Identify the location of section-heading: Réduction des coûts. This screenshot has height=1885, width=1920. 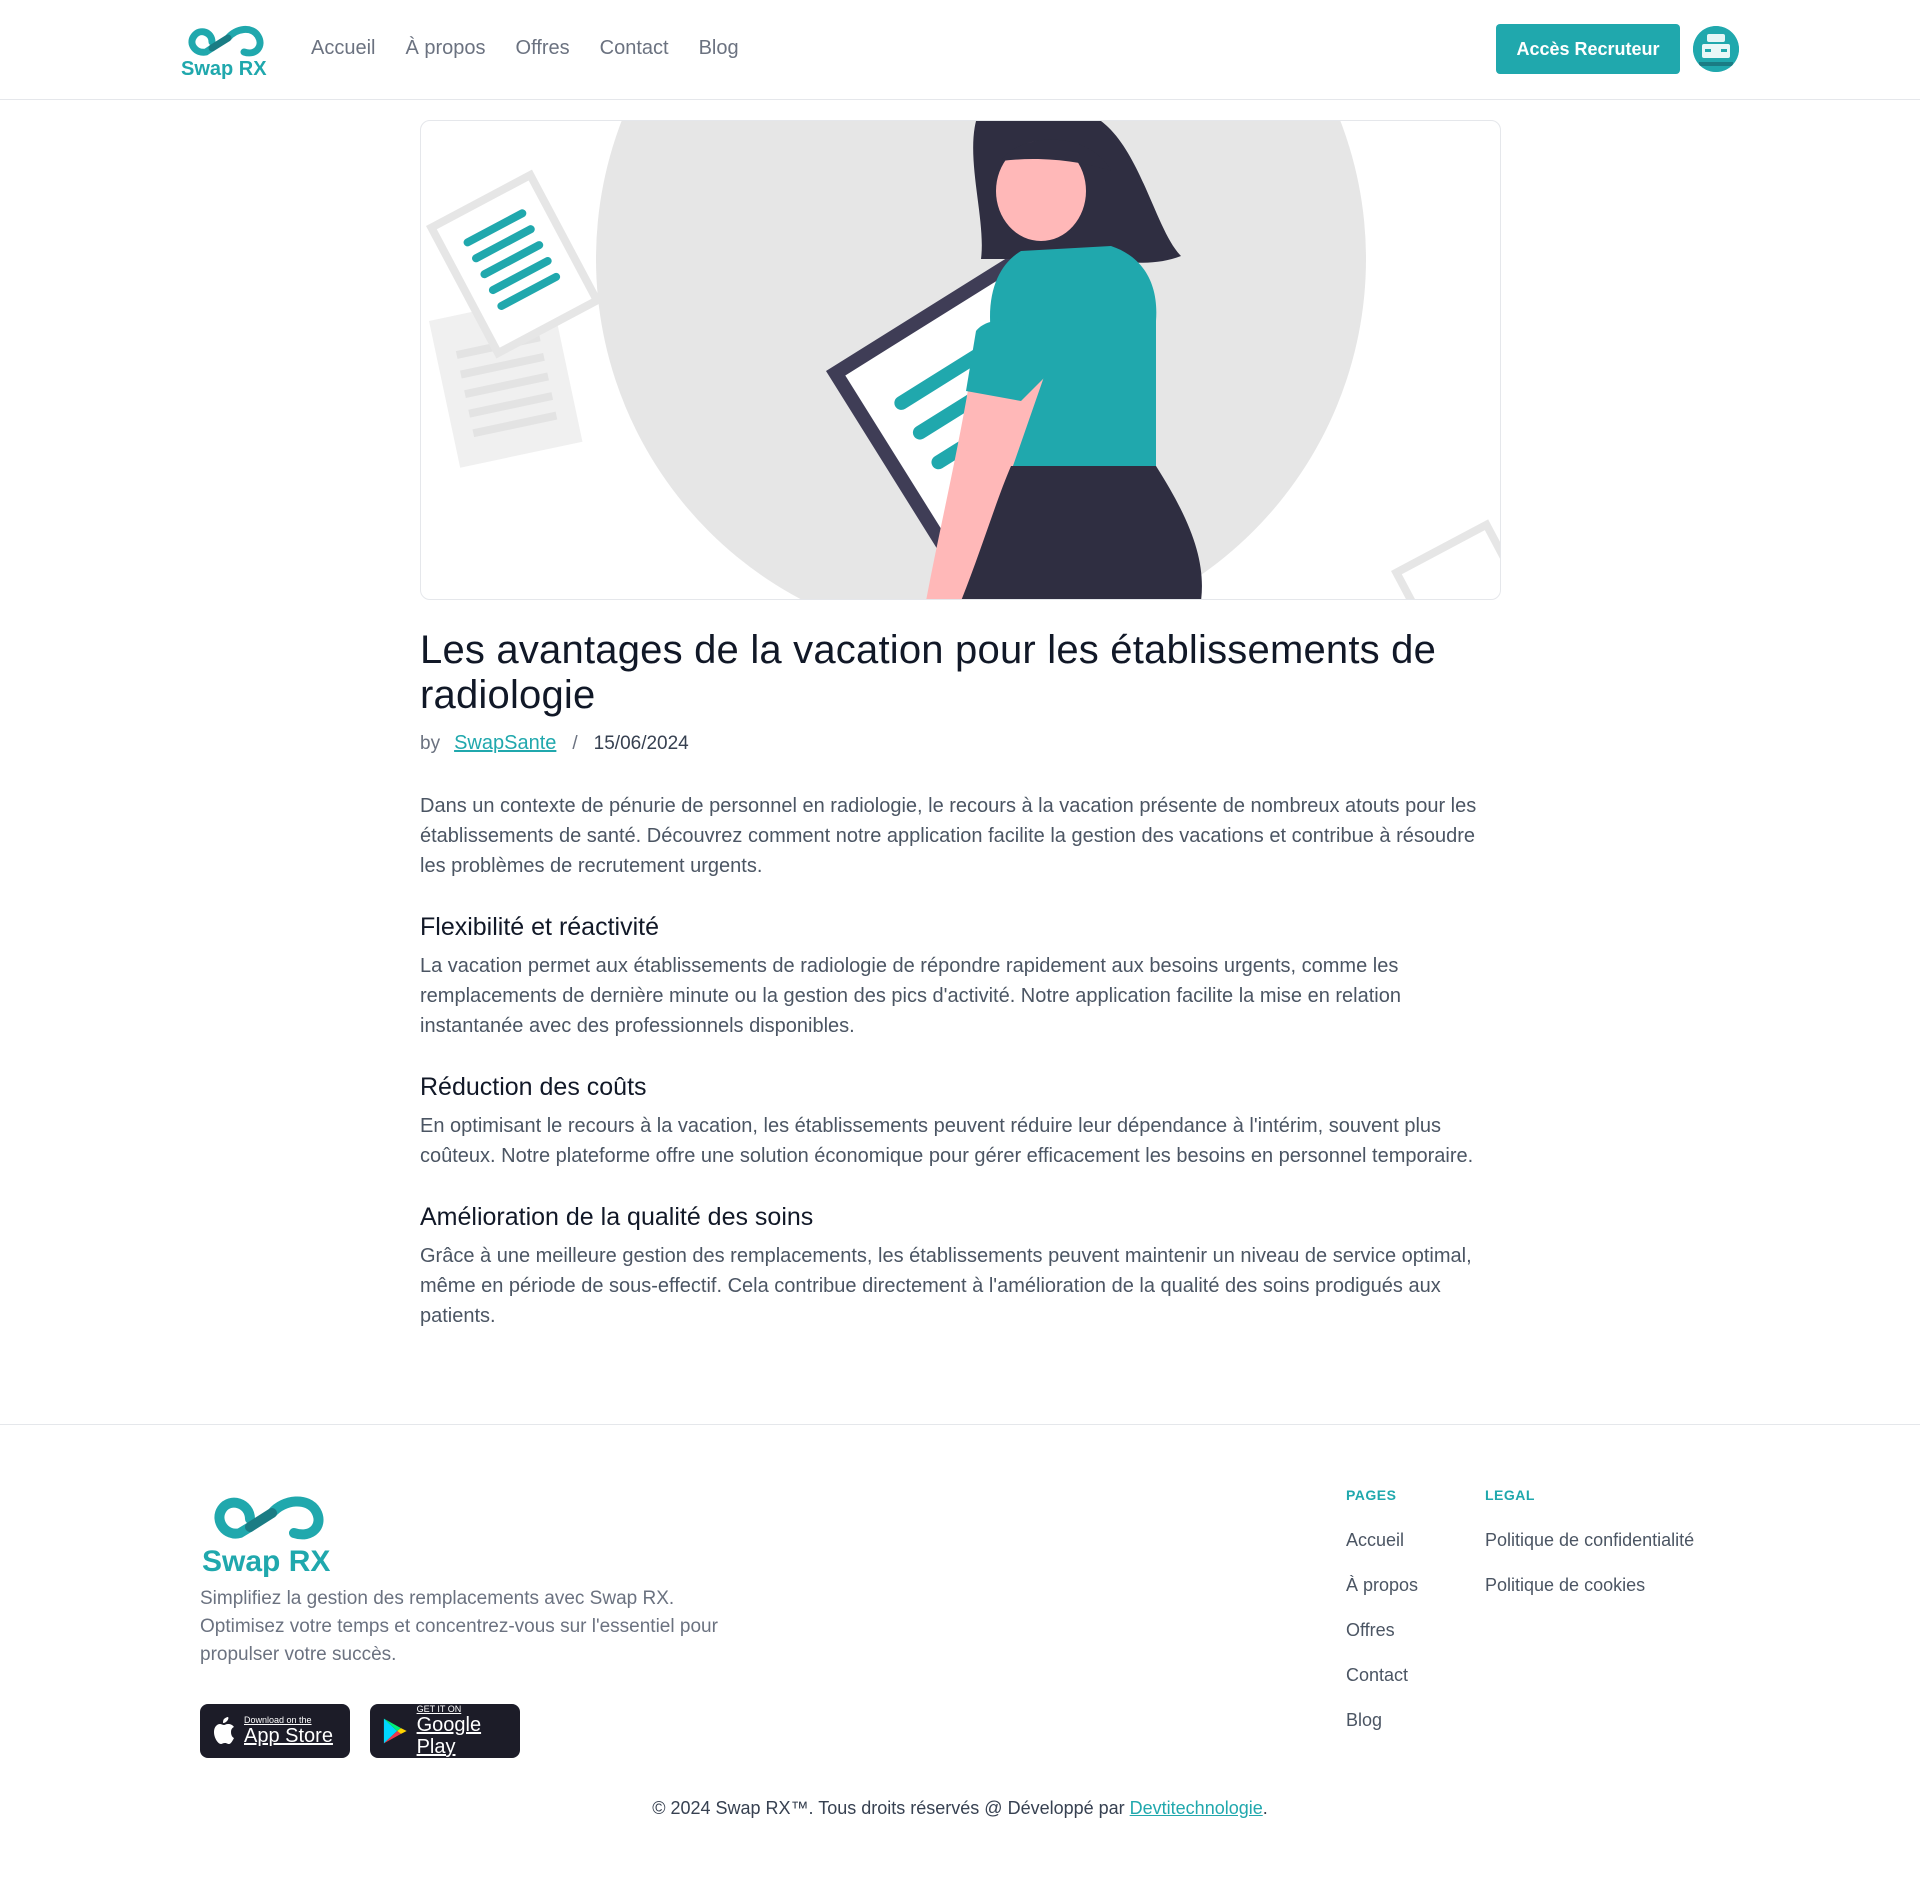
(533, 1087).